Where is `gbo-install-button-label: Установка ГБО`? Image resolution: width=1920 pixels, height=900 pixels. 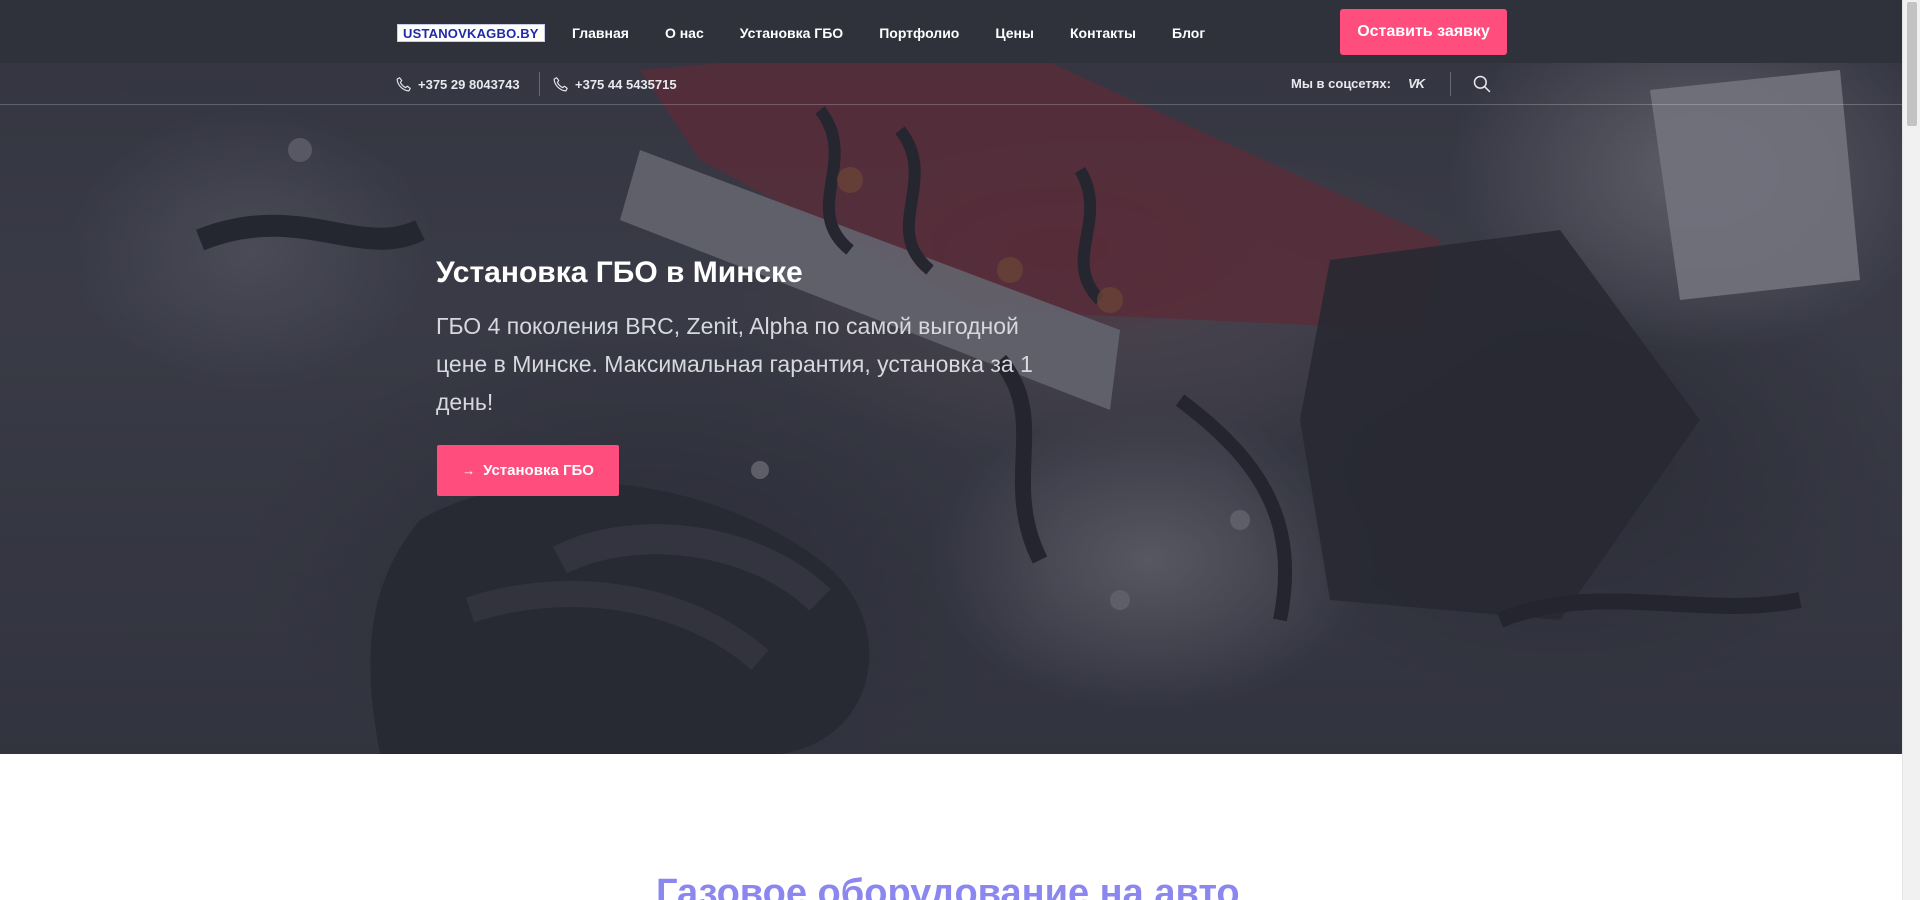
gbo-install-button-label: Установка ГБО is located at coordinates (538, 470).